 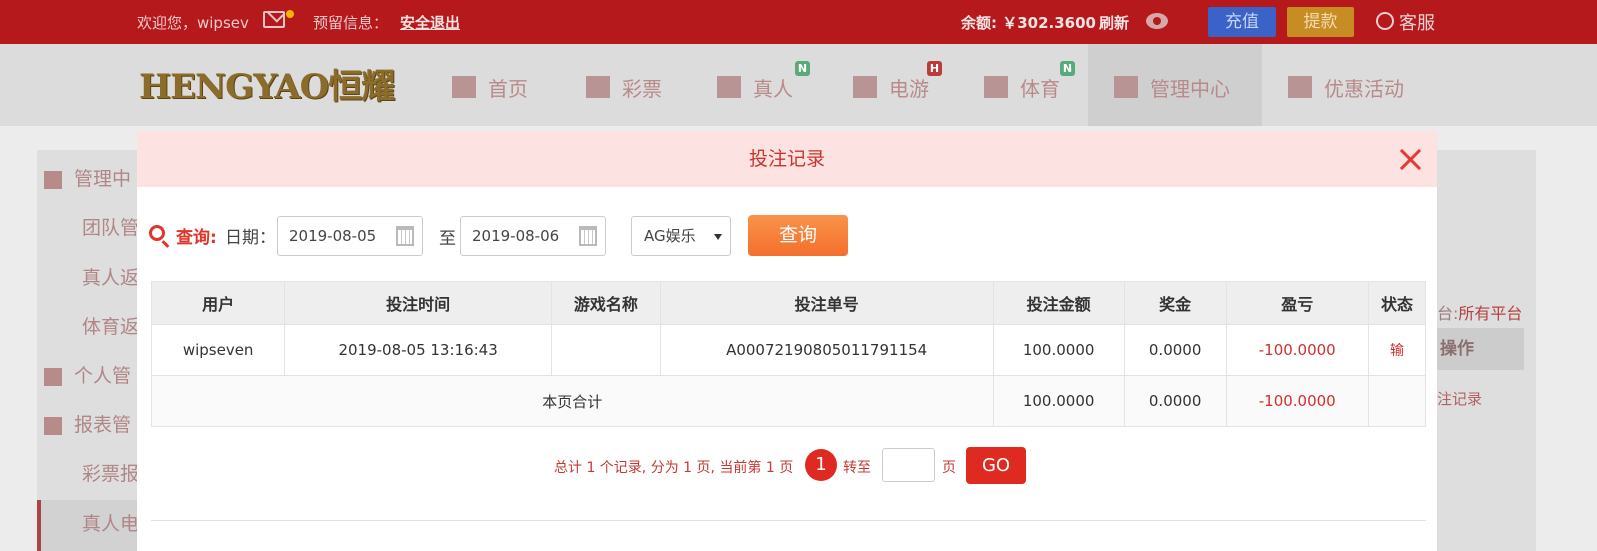 I want to click on column-header: 游戏名称, so click(x=605, y=303).